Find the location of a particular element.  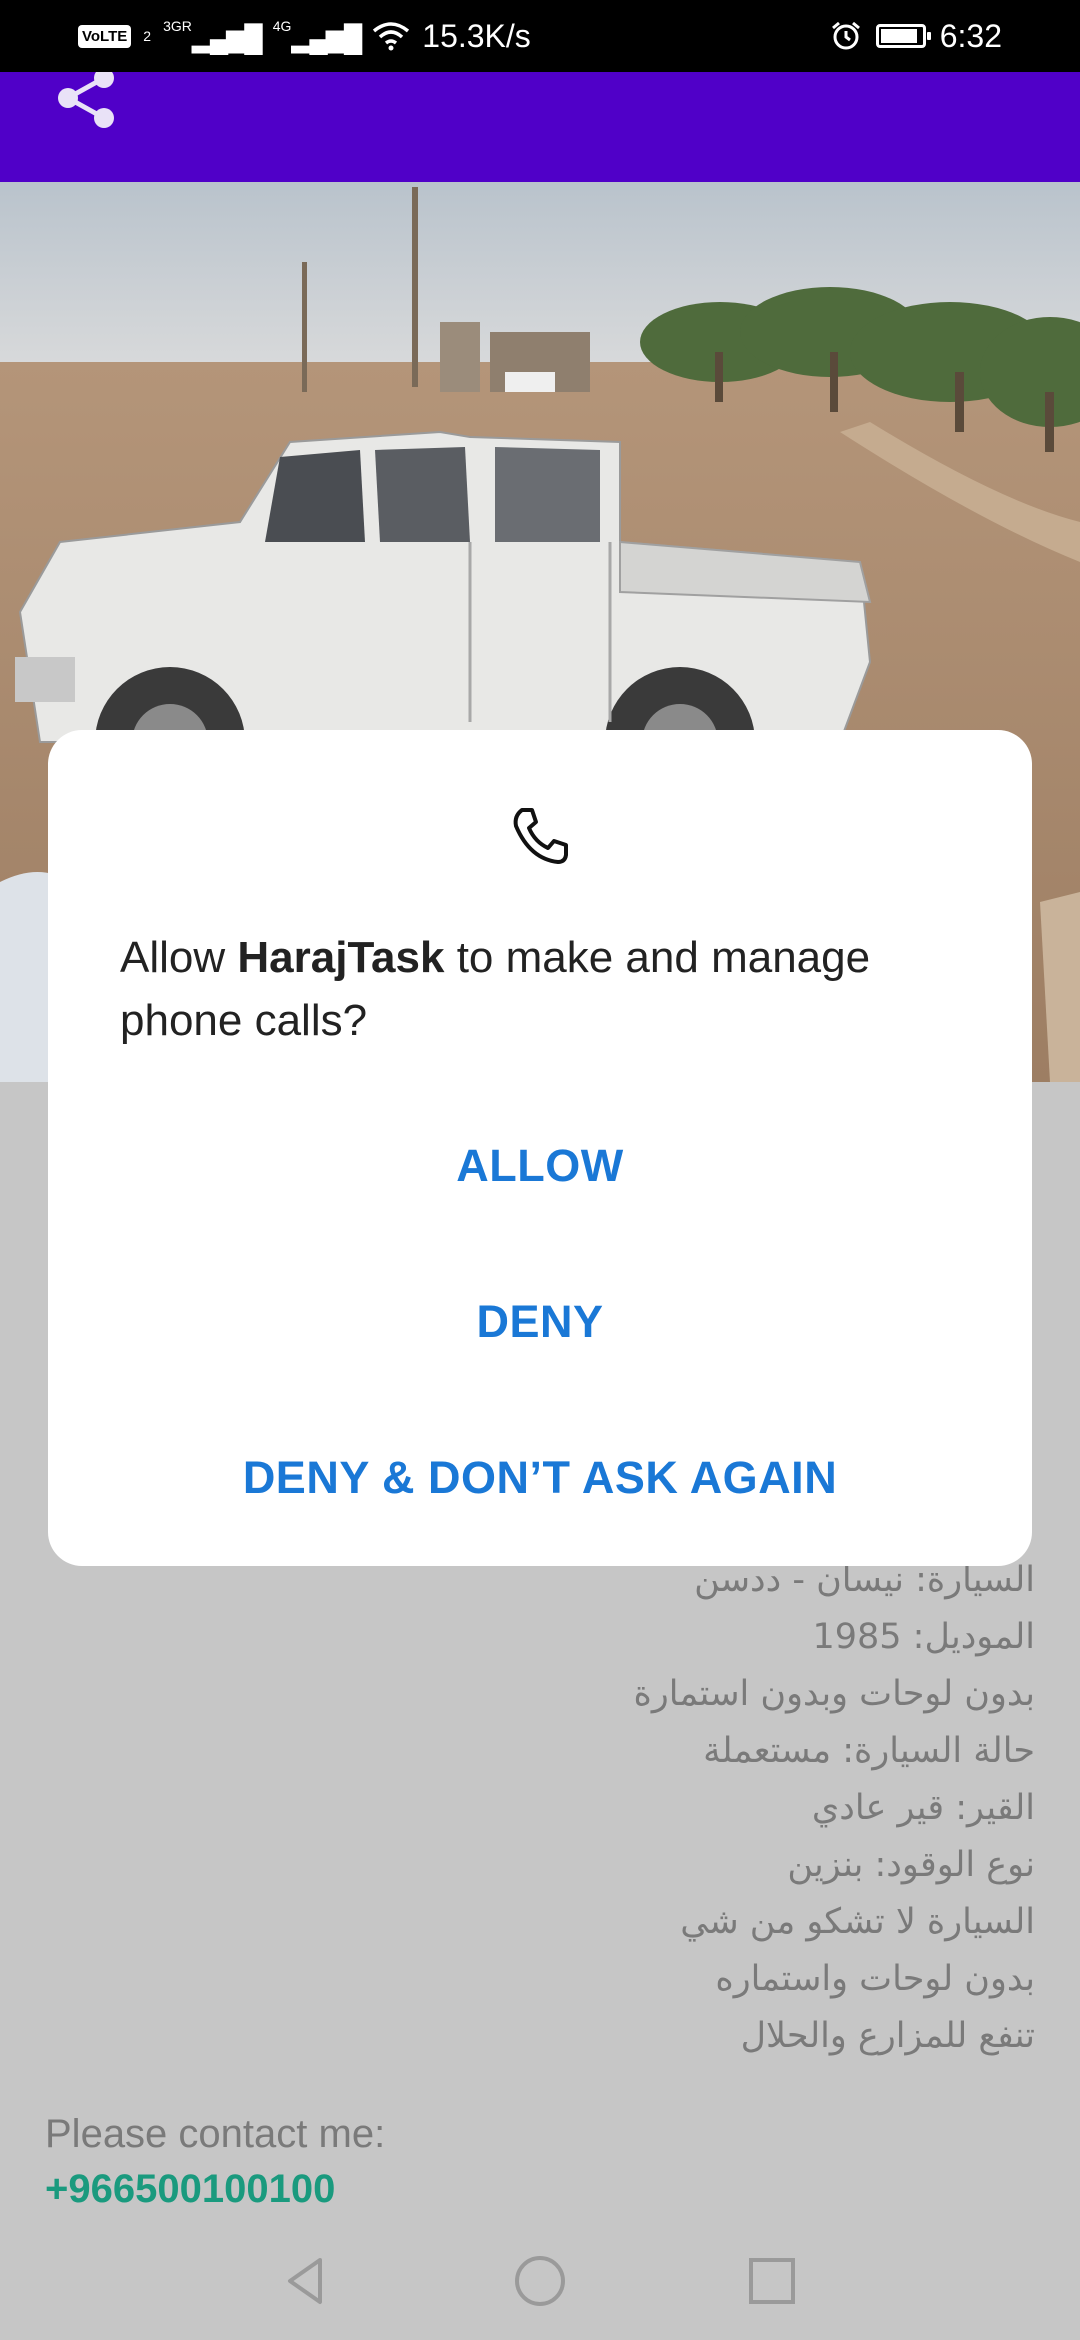

phone-icon is located at coordinates (540, 836).